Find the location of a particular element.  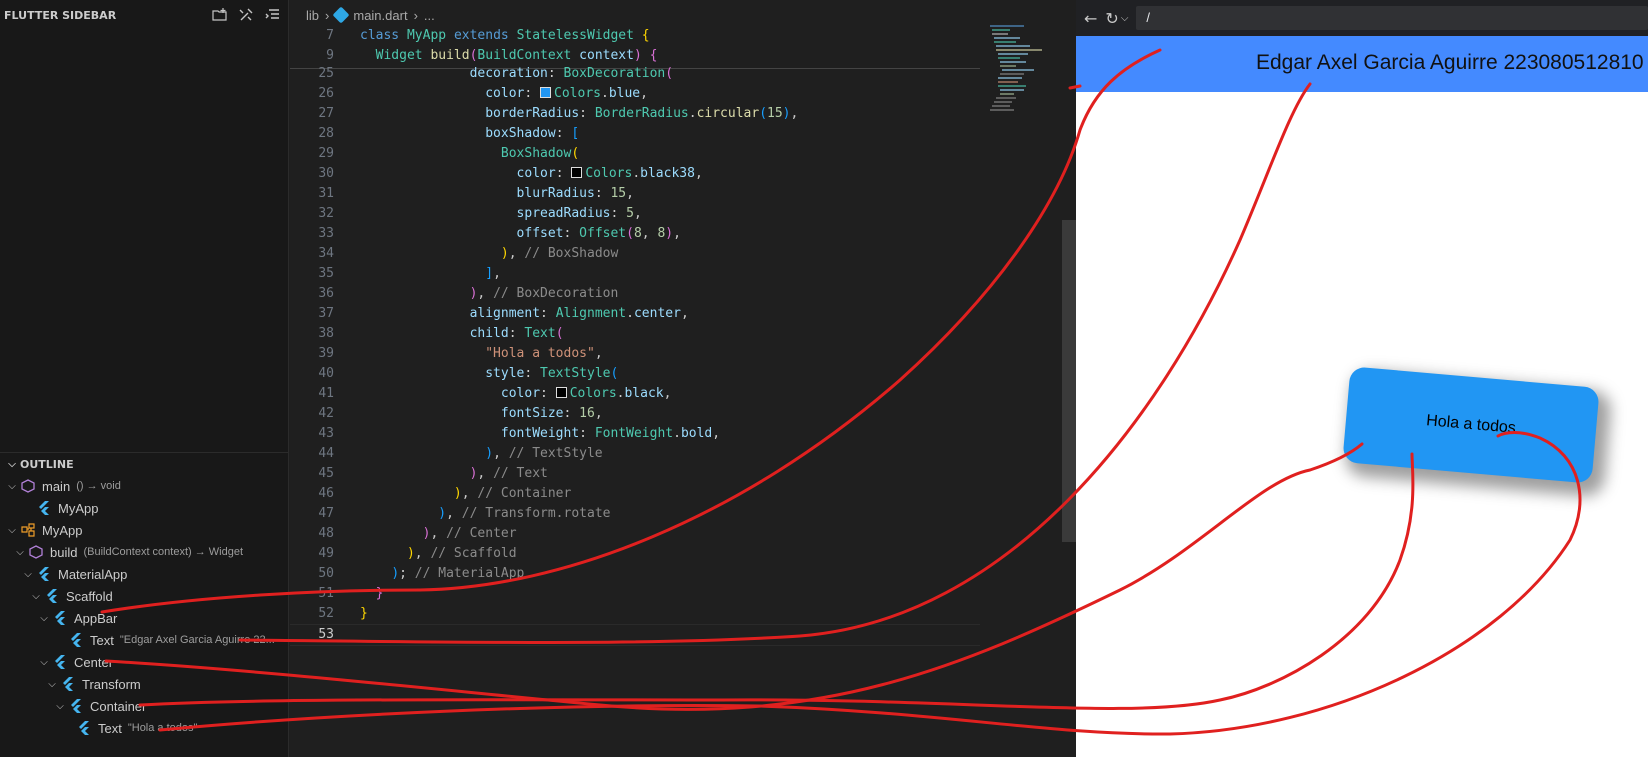

code-line: 34 ), // BoxShadow is located at coordinates (635, 254).